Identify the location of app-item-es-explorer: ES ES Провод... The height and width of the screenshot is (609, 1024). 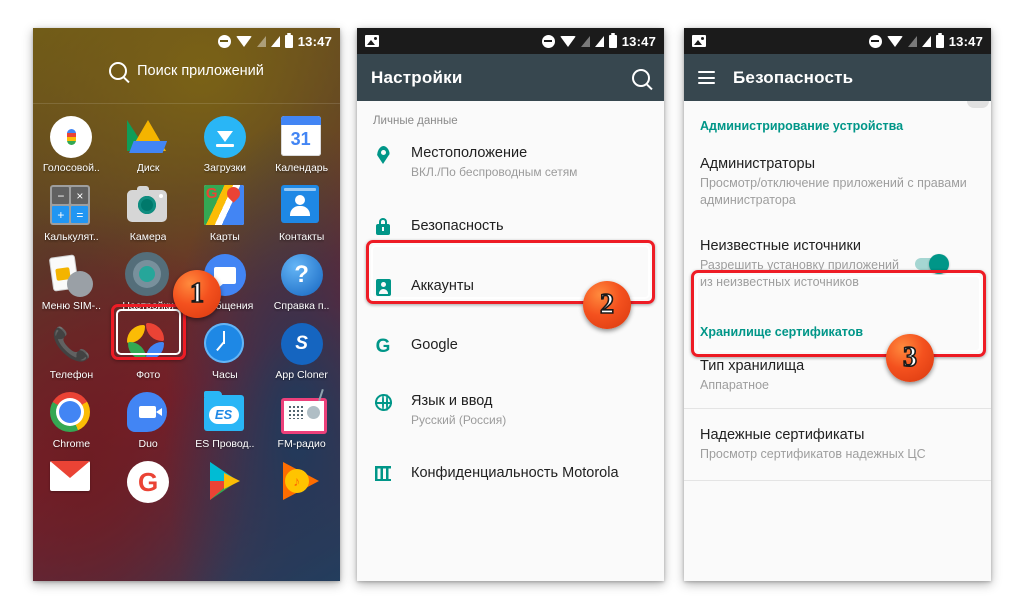
(225, 419).